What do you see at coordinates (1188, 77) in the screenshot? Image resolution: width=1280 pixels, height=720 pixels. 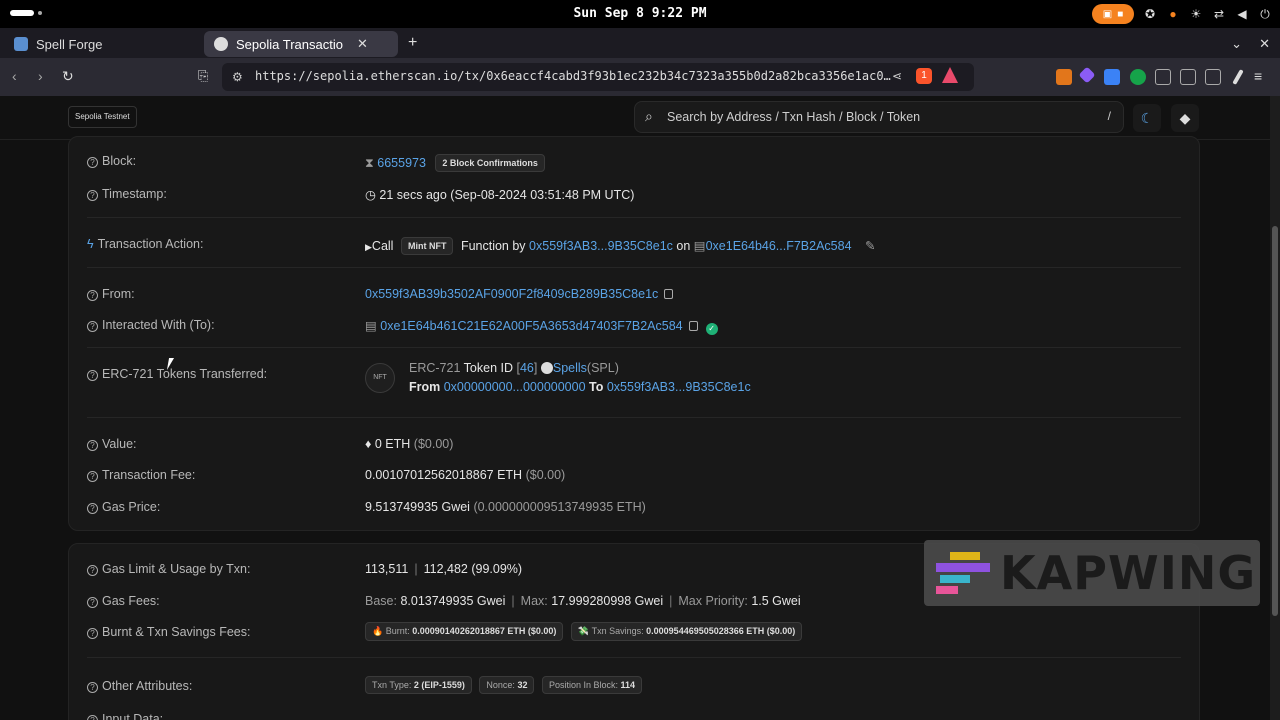 I see `sidebar-toggle-icon` at bounding box center [1188, 77].